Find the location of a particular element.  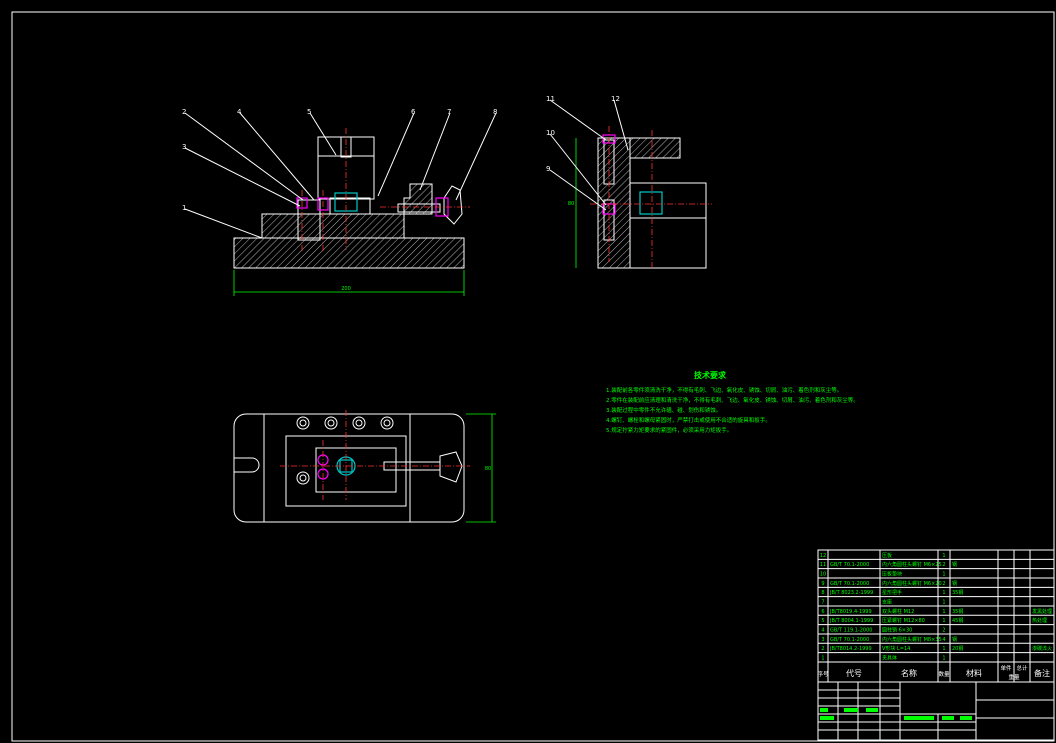

bom-cell-note: 热处理 is located at coordinates (1039, 620).